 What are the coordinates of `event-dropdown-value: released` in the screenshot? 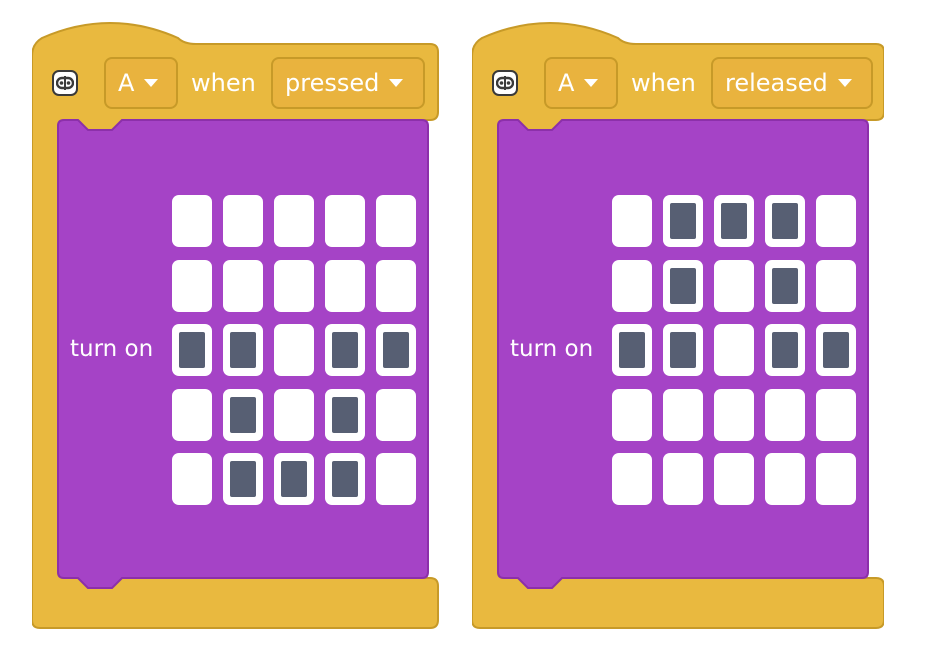 It's located at (776, 83).